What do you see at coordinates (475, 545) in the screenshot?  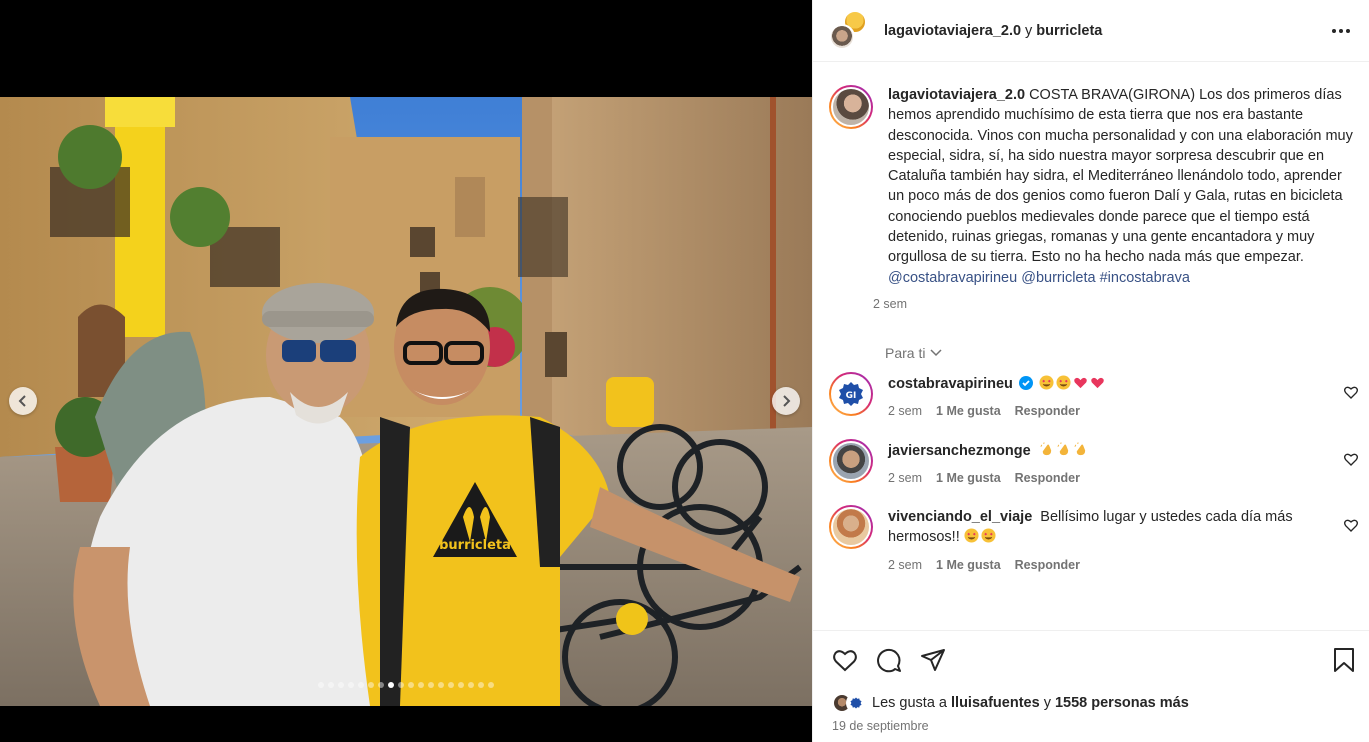 I see `shirt-logo-text: burricleta` at bounding box center [475, 545].